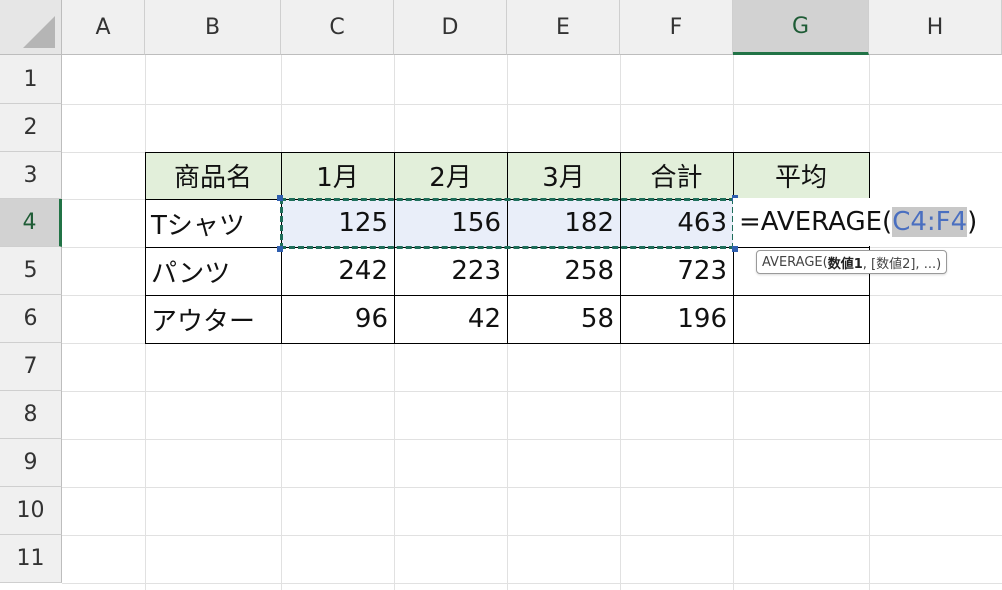  What do you see at coordinates (563, 319) in the screenshot?
I see `value-cell: 58` at bounding box center [563, 319].